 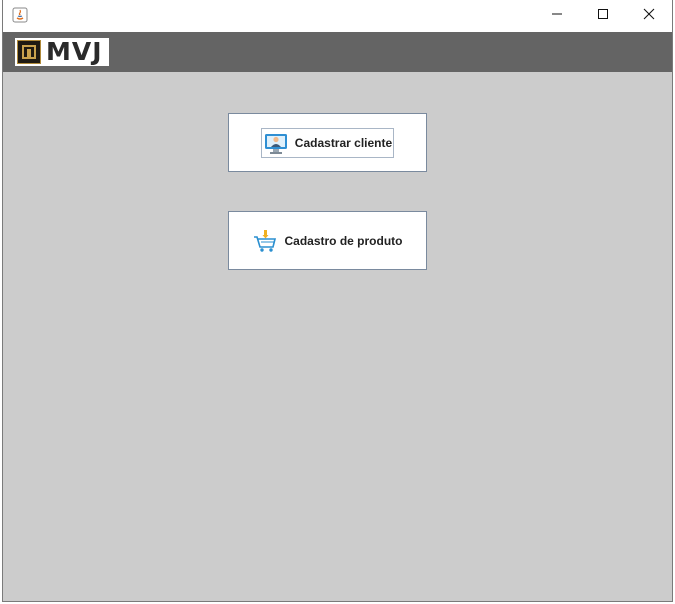 I want to click on minimize-icon, so click(x=557, y=16).